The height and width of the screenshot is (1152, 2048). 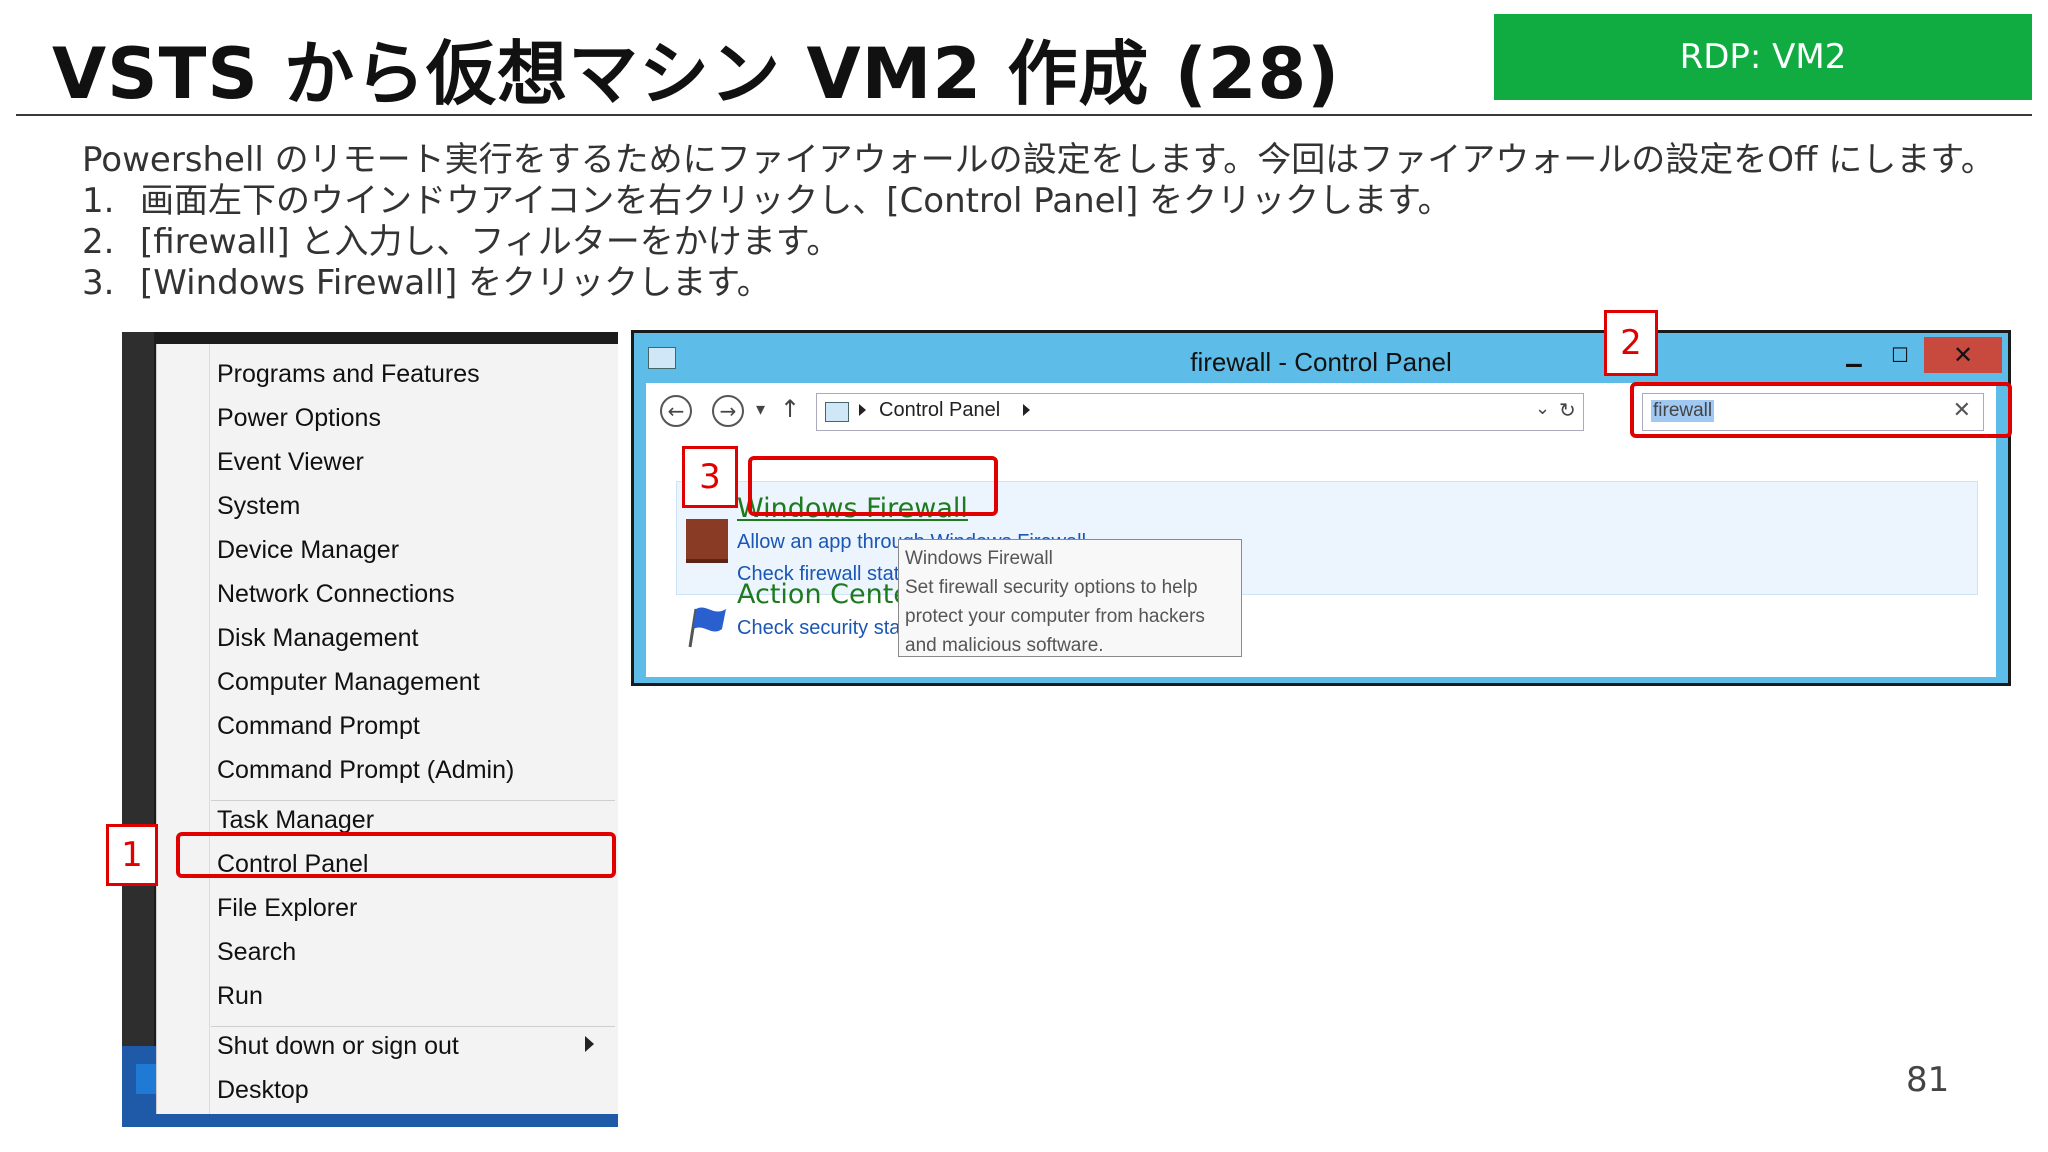 What do you see at coordinates (1200, 412) in the screenshot?
I see `address-bar: Control Panel ⌄ ↻` at bounding box center [1200, 412].